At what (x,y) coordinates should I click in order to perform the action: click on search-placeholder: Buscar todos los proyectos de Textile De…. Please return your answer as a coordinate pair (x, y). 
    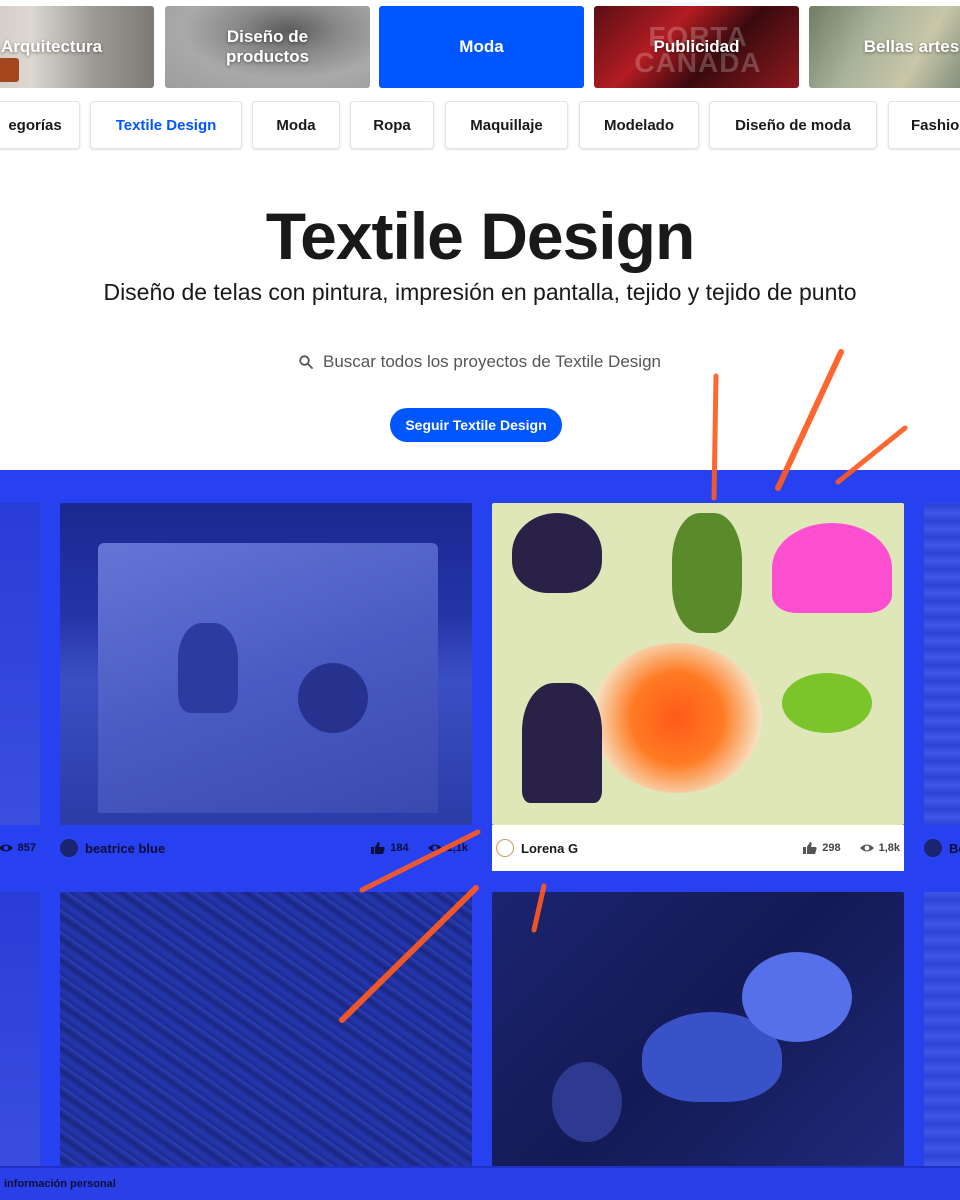
    Looking at the image, I should click on (492, 361).